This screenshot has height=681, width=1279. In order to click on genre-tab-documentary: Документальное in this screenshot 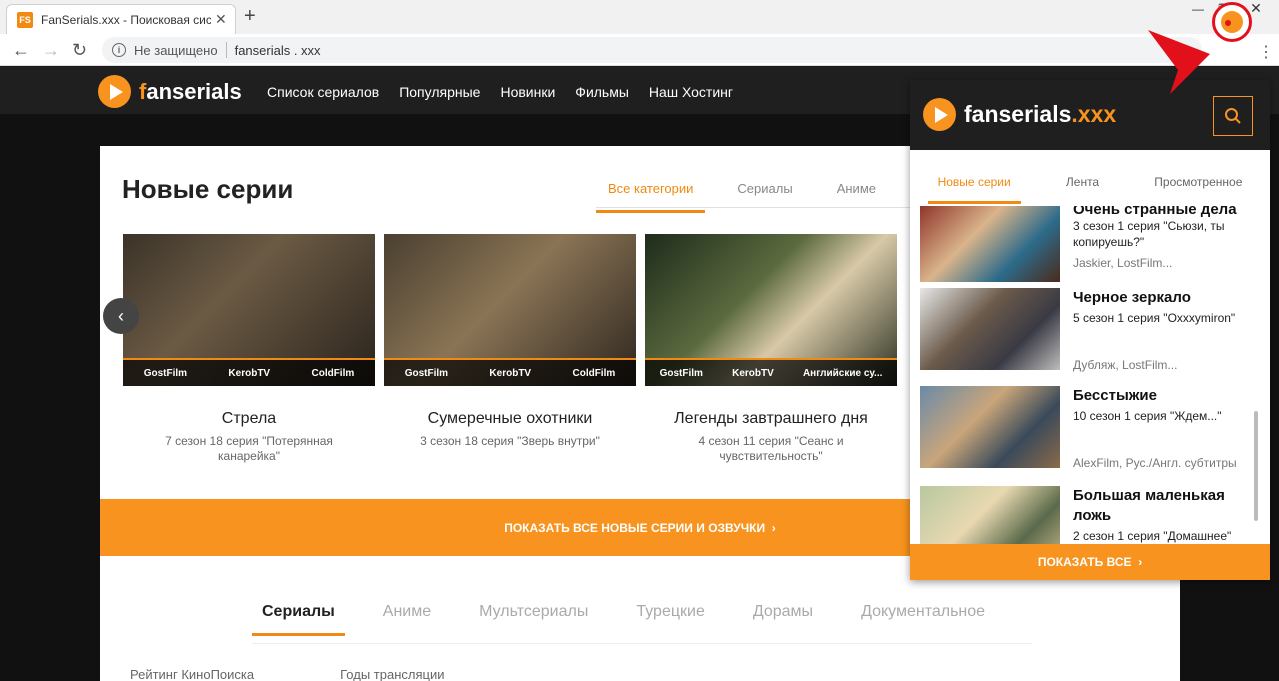, I will do `click(923, 613)`.